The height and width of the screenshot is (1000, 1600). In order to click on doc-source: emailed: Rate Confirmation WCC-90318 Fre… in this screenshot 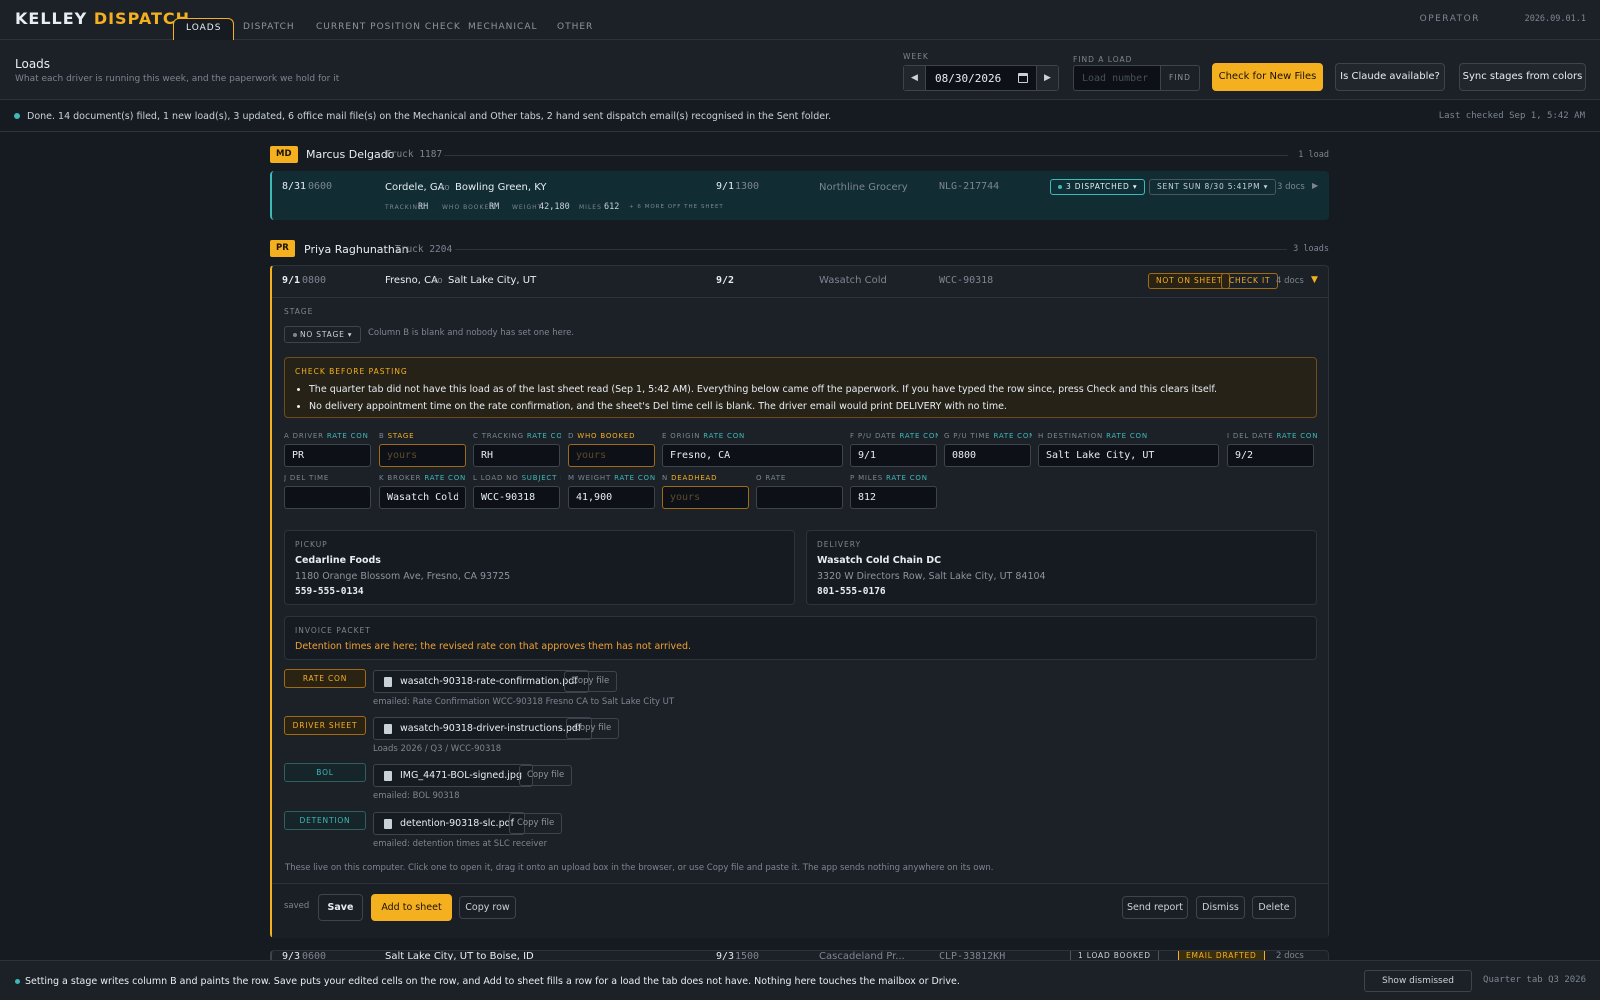, I will do `click(524, 702)`.